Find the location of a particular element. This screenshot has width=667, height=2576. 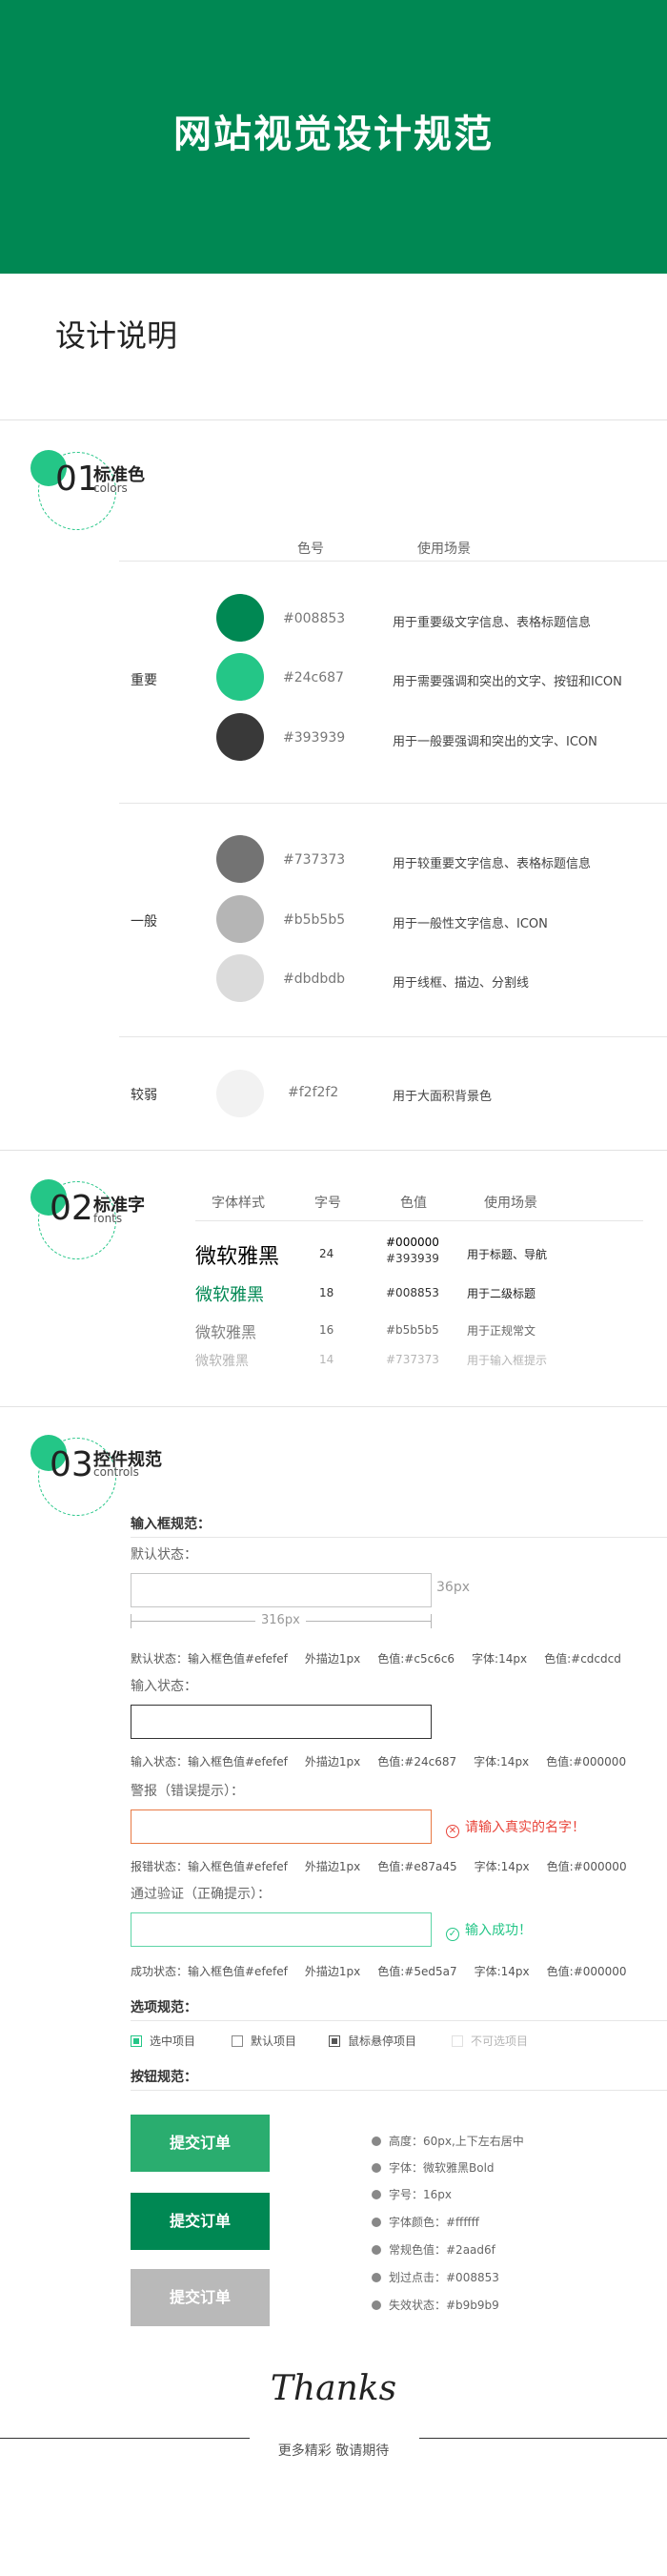

button-spec: 失效状态：#b9b9b9 is located at coordinates (435, 2305).